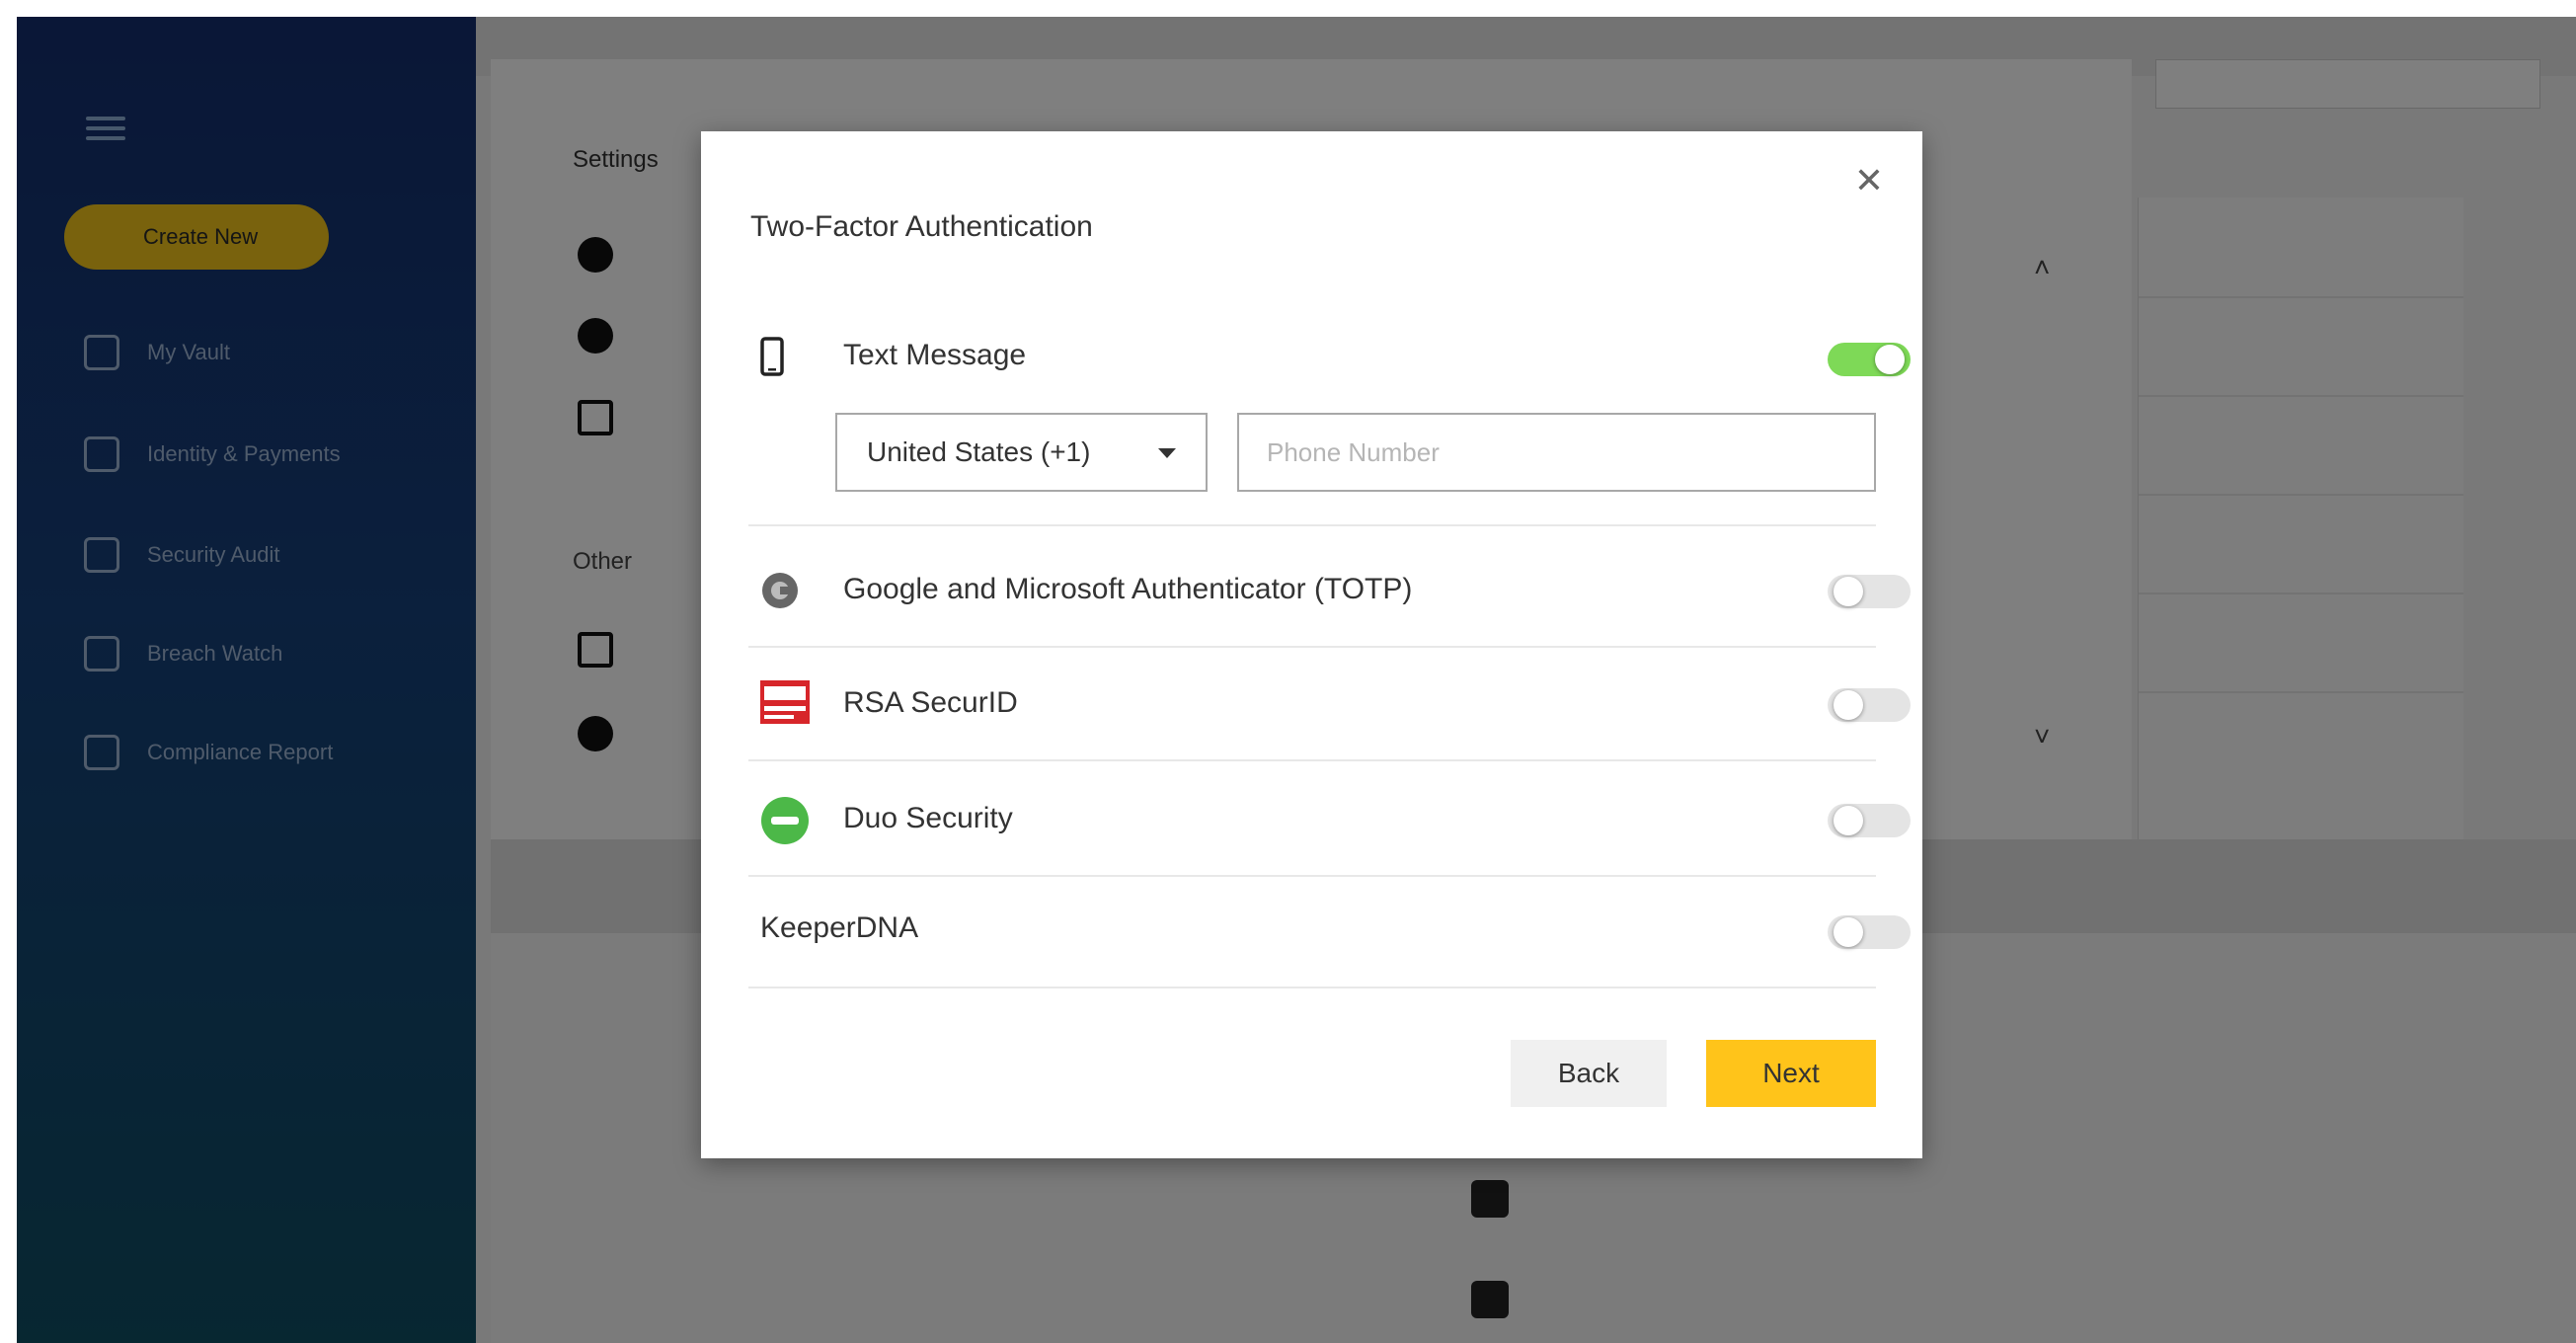  I want to click on rsa-logo-icon, so click(785, 705).